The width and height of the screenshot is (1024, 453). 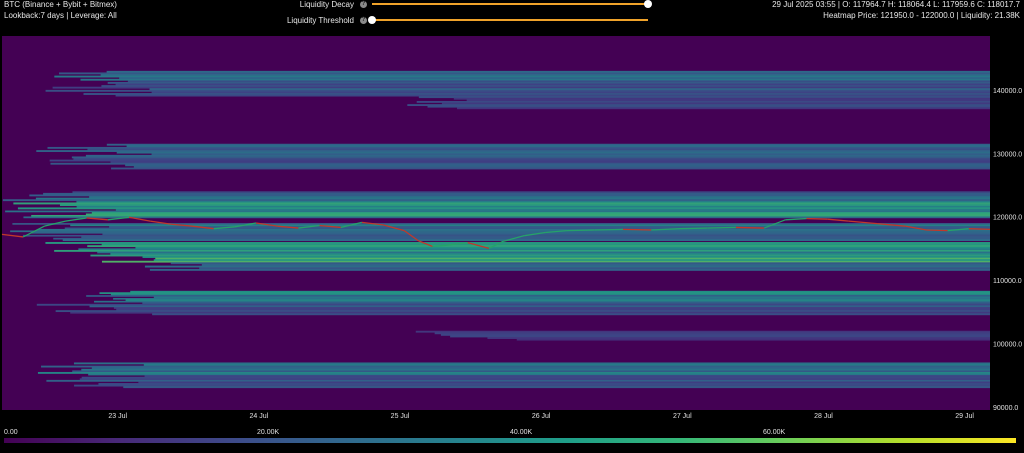 I want to click on colorbar-tick-label: 60.00K, so click(x=774, y=432).